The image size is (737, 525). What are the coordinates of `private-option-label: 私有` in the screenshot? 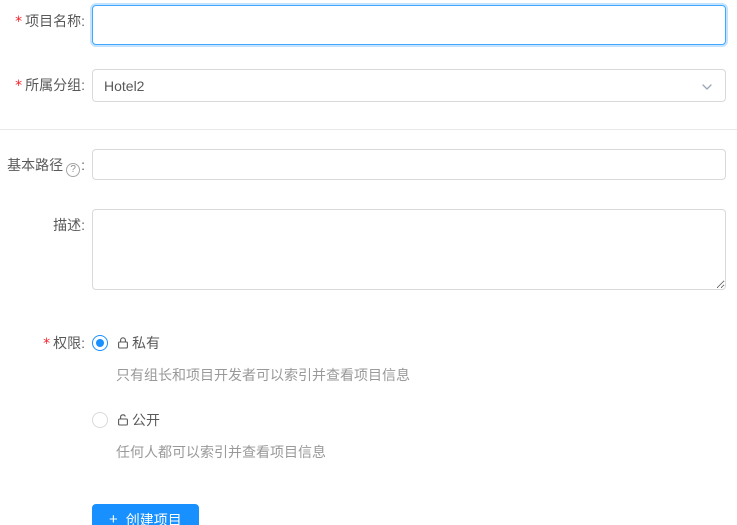 It's located at (138, 343).